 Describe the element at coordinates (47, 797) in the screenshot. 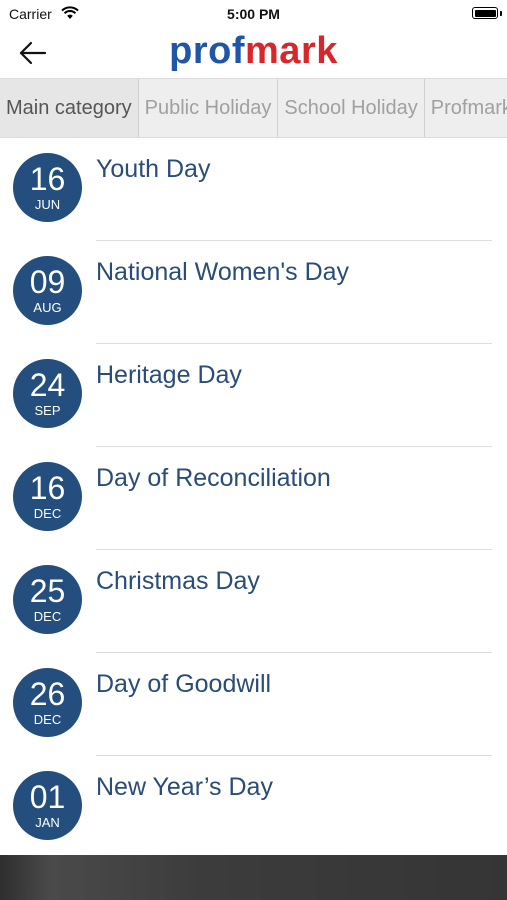

I see `date-day: 01` at that location.